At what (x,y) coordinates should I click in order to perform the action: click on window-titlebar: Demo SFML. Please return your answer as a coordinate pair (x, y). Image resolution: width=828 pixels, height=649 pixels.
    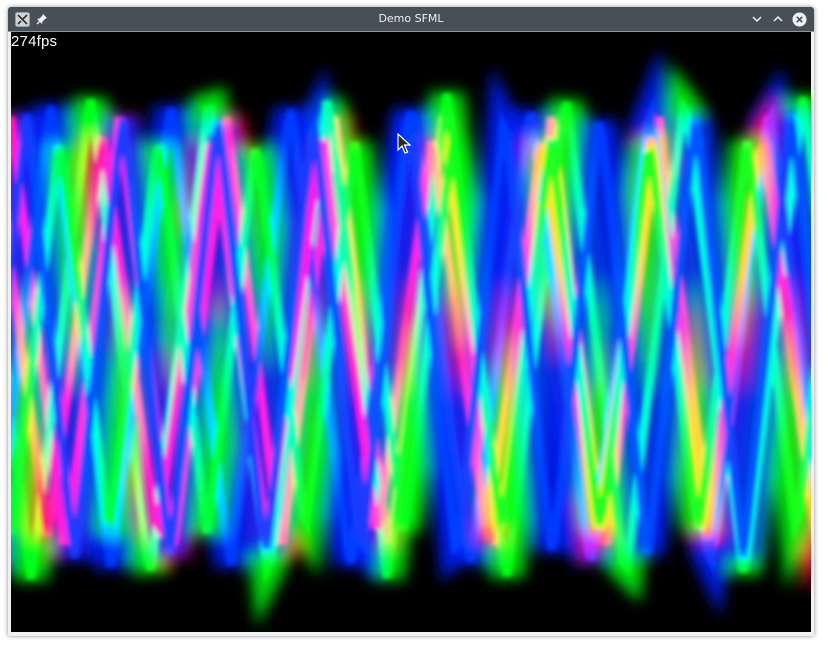
    Looking at the image, I should click on (411, 19).